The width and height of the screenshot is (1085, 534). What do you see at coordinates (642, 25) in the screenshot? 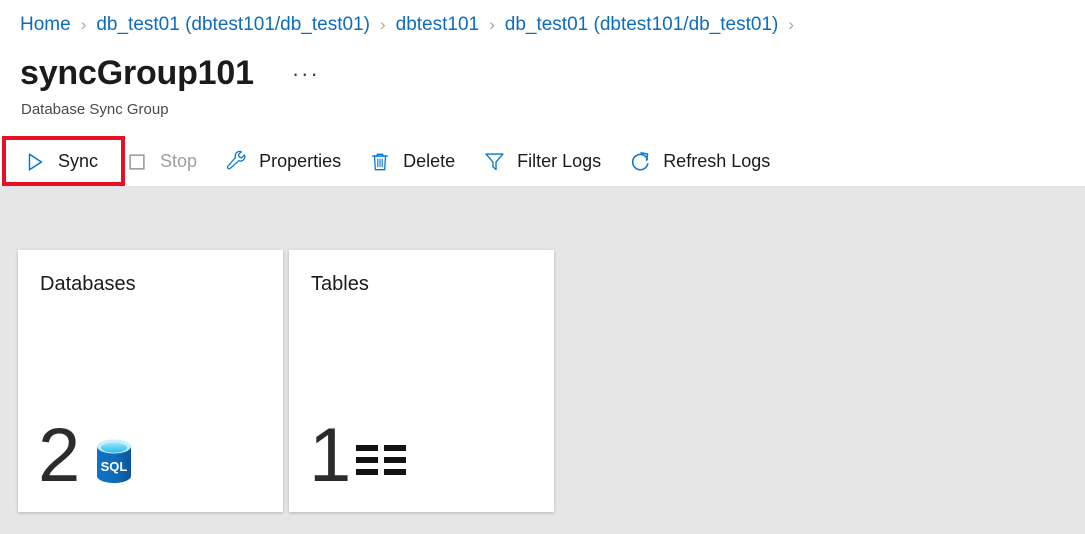
I see `breadcrumb-item-db-test01-2: db_test01 (dbtest101/db_test01)` at bounding box center [642, 25].